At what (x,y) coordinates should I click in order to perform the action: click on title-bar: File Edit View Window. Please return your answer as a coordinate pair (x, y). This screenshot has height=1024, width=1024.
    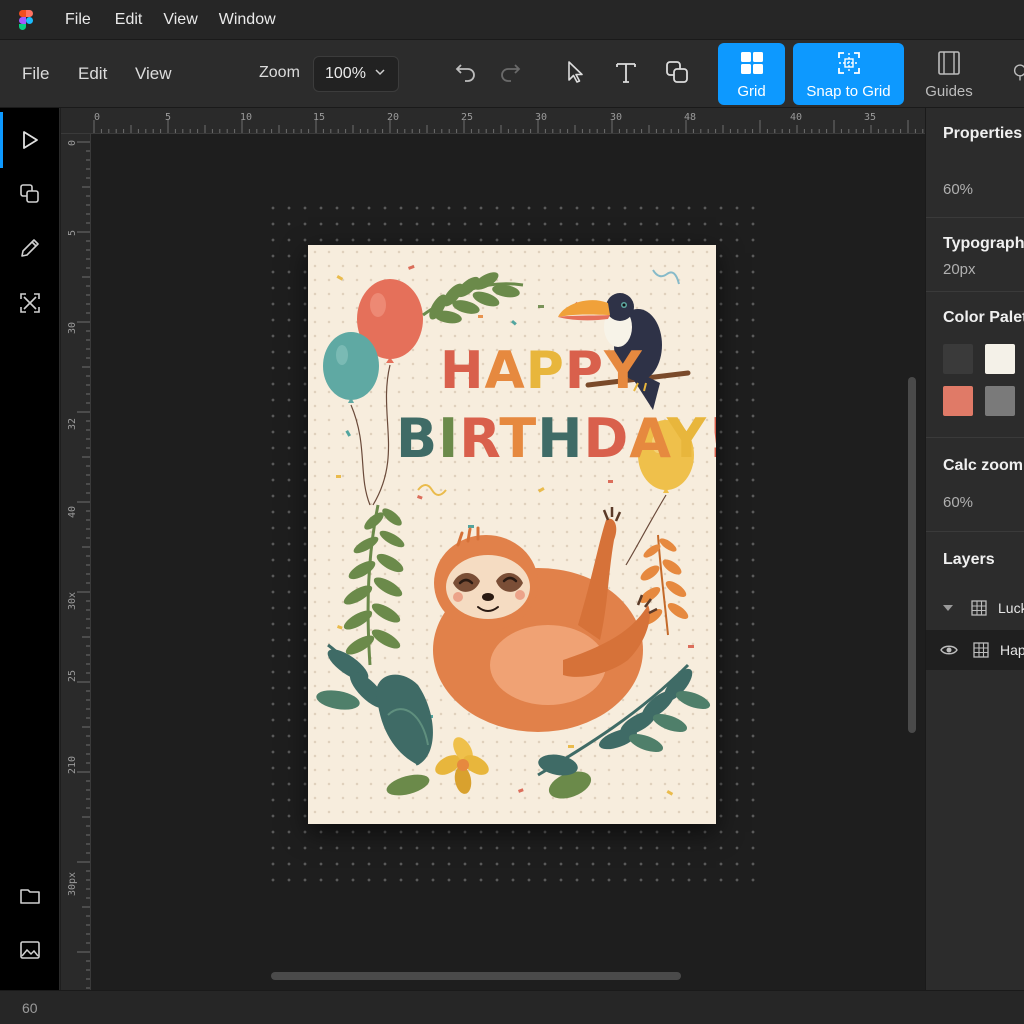
    Looking at the image, I should click on (512, 20).